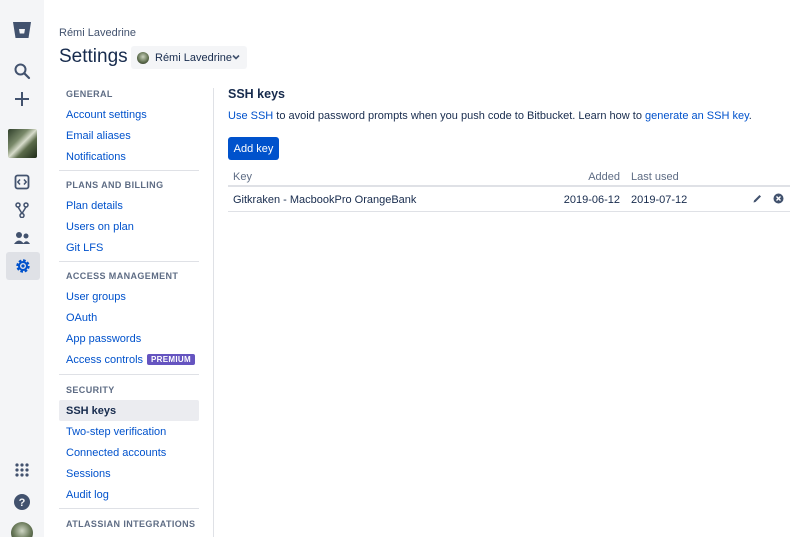  I want to click on account-selector-label: Rémi Lavedrine, so click(194, 57).